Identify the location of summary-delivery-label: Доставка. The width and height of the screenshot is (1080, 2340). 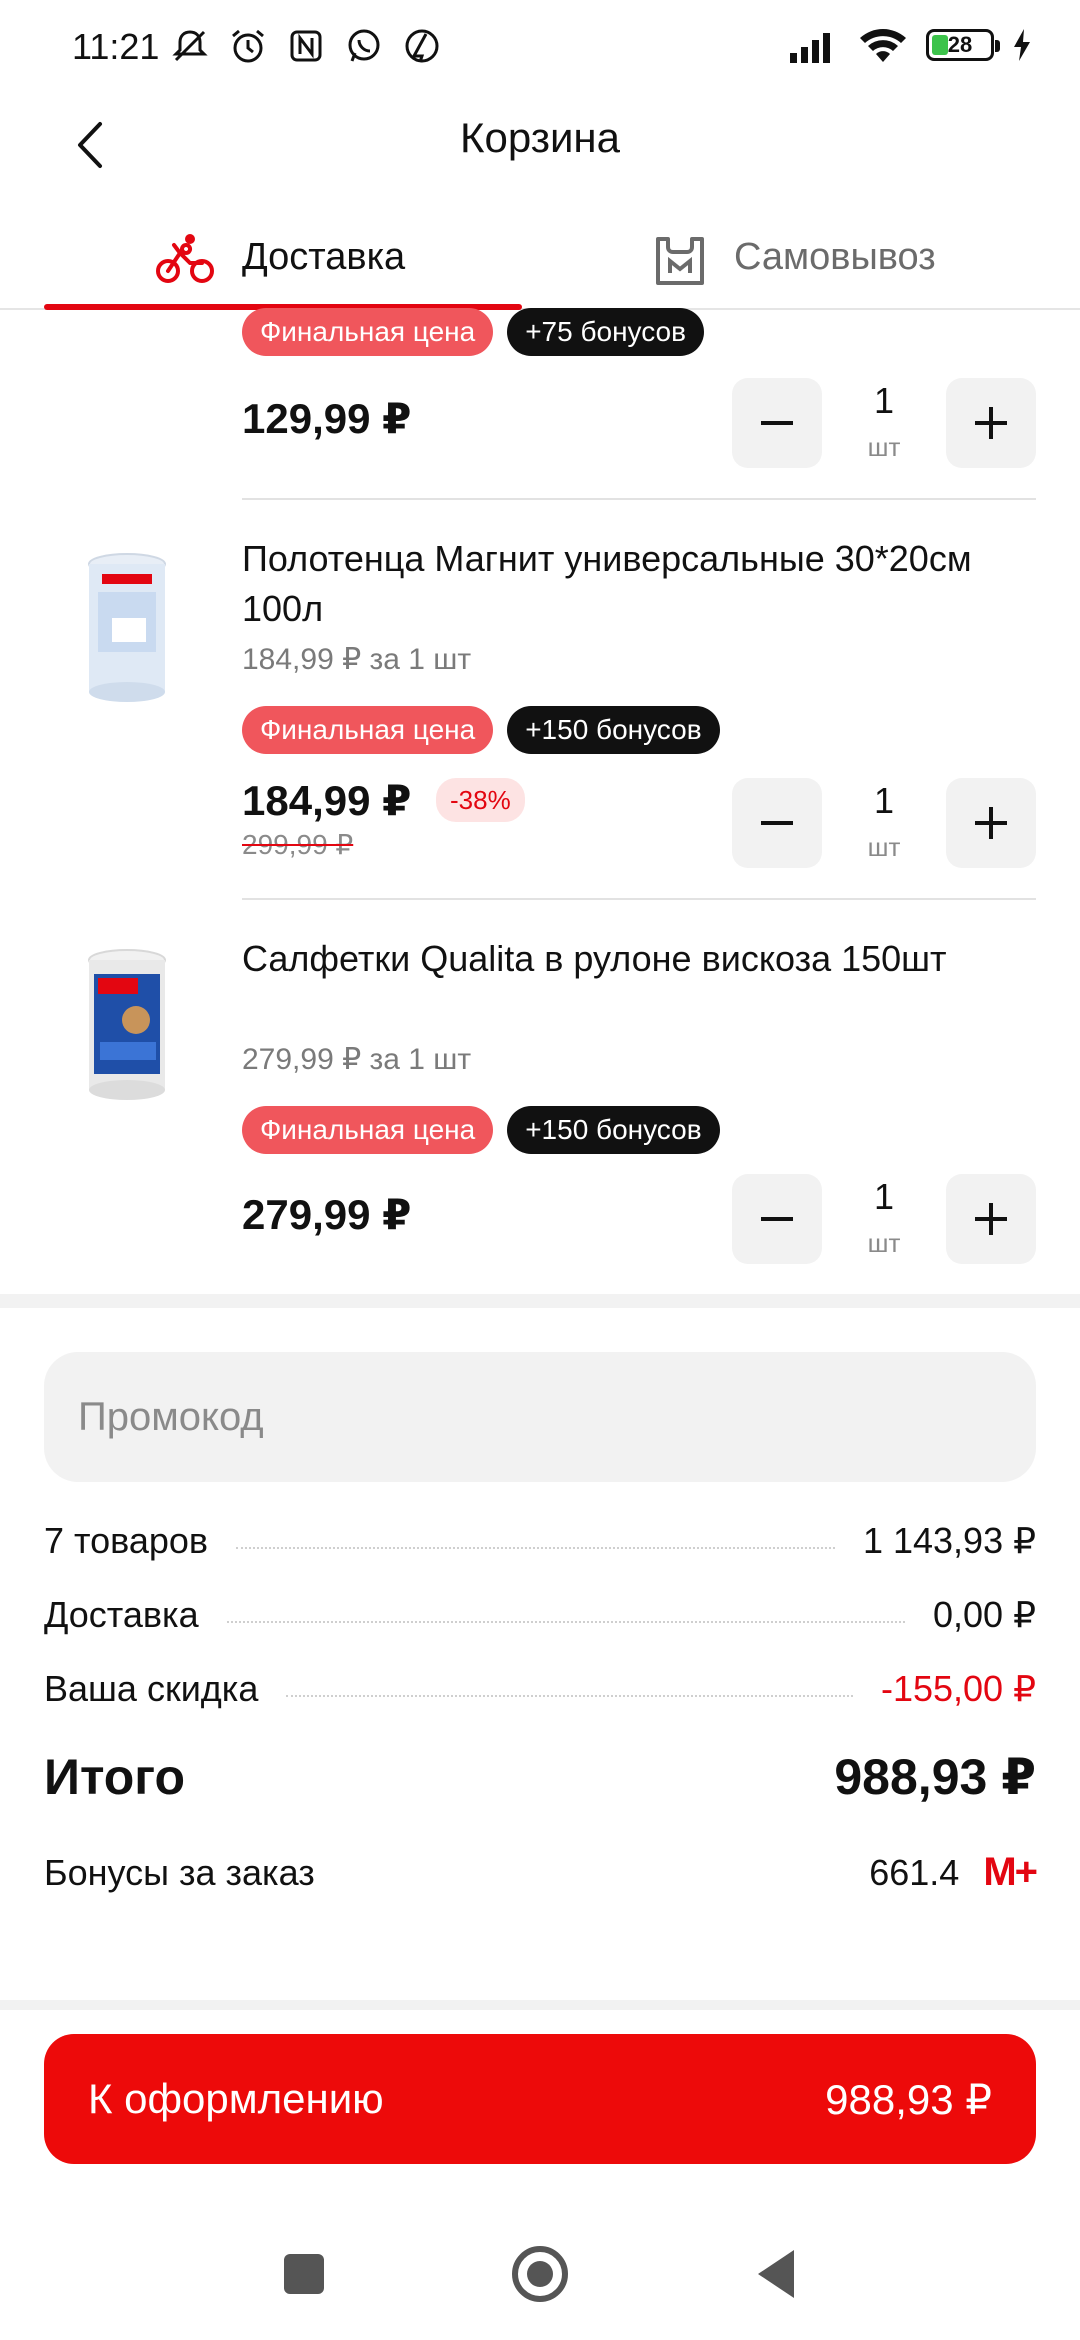
(121, 1614).